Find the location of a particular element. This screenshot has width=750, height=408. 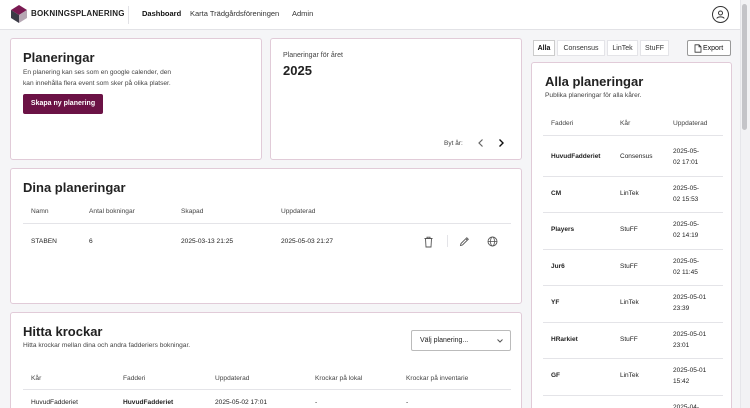

column-header-antal: Antal bokningar is located at coordinates (112, 211).